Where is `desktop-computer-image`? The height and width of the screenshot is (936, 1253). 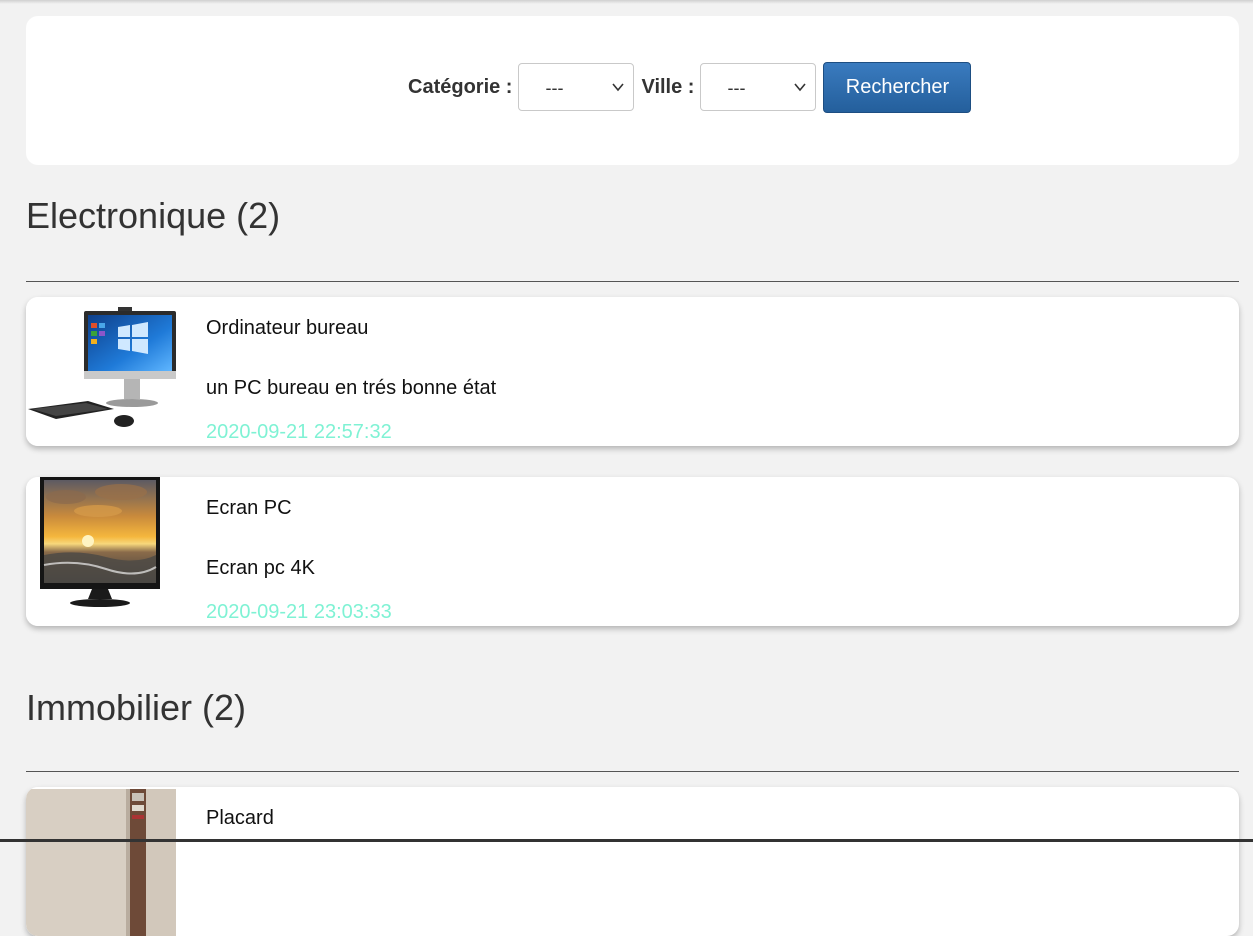 desktop-computer-image is located at coordinates (106, 371).